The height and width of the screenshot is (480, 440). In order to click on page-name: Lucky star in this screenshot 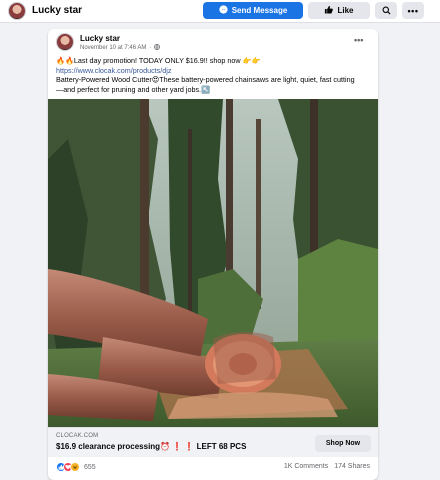, I will do `click(57, 10)`.